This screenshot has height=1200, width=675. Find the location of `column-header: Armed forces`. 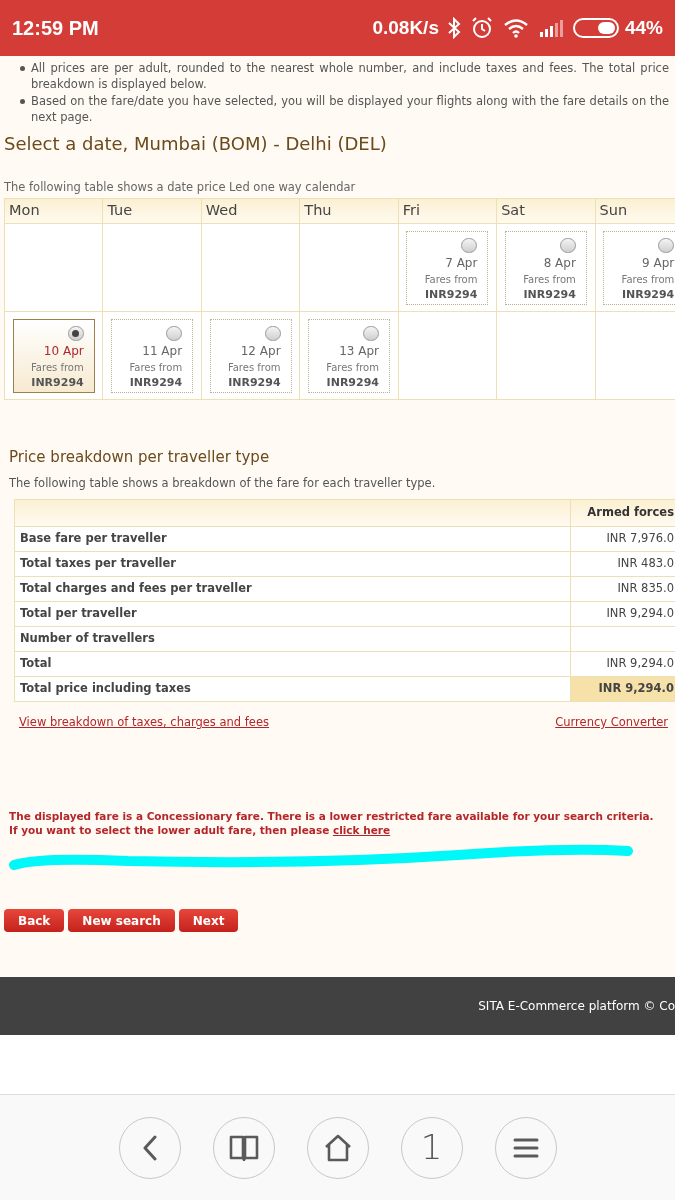

column-header: Armed forces is located at coordinates (623, 513).